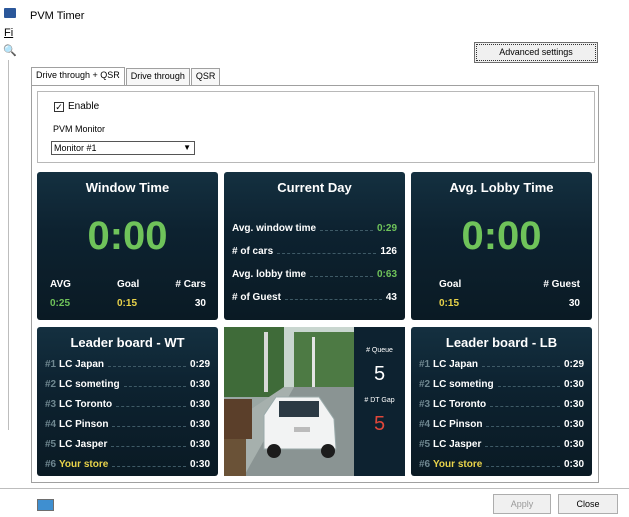 Image resolution: width=629 pixels, height=517 pixels. Describe the element at coordinates (379, 424) in the screenshot. I see `dt-gap-value: 5` at that location.